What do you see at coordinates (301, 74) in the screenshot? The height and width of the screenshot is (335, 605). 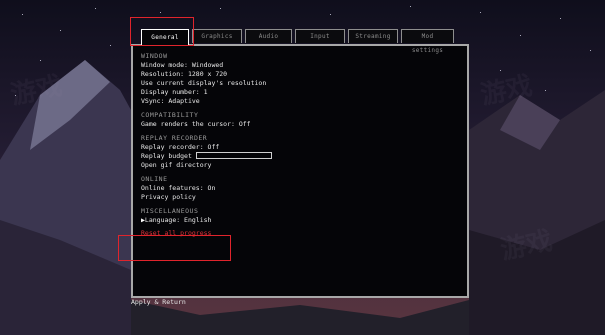 I see `resolution-option: Resolution: 1280 x 720` at bounding box center [301, 74].